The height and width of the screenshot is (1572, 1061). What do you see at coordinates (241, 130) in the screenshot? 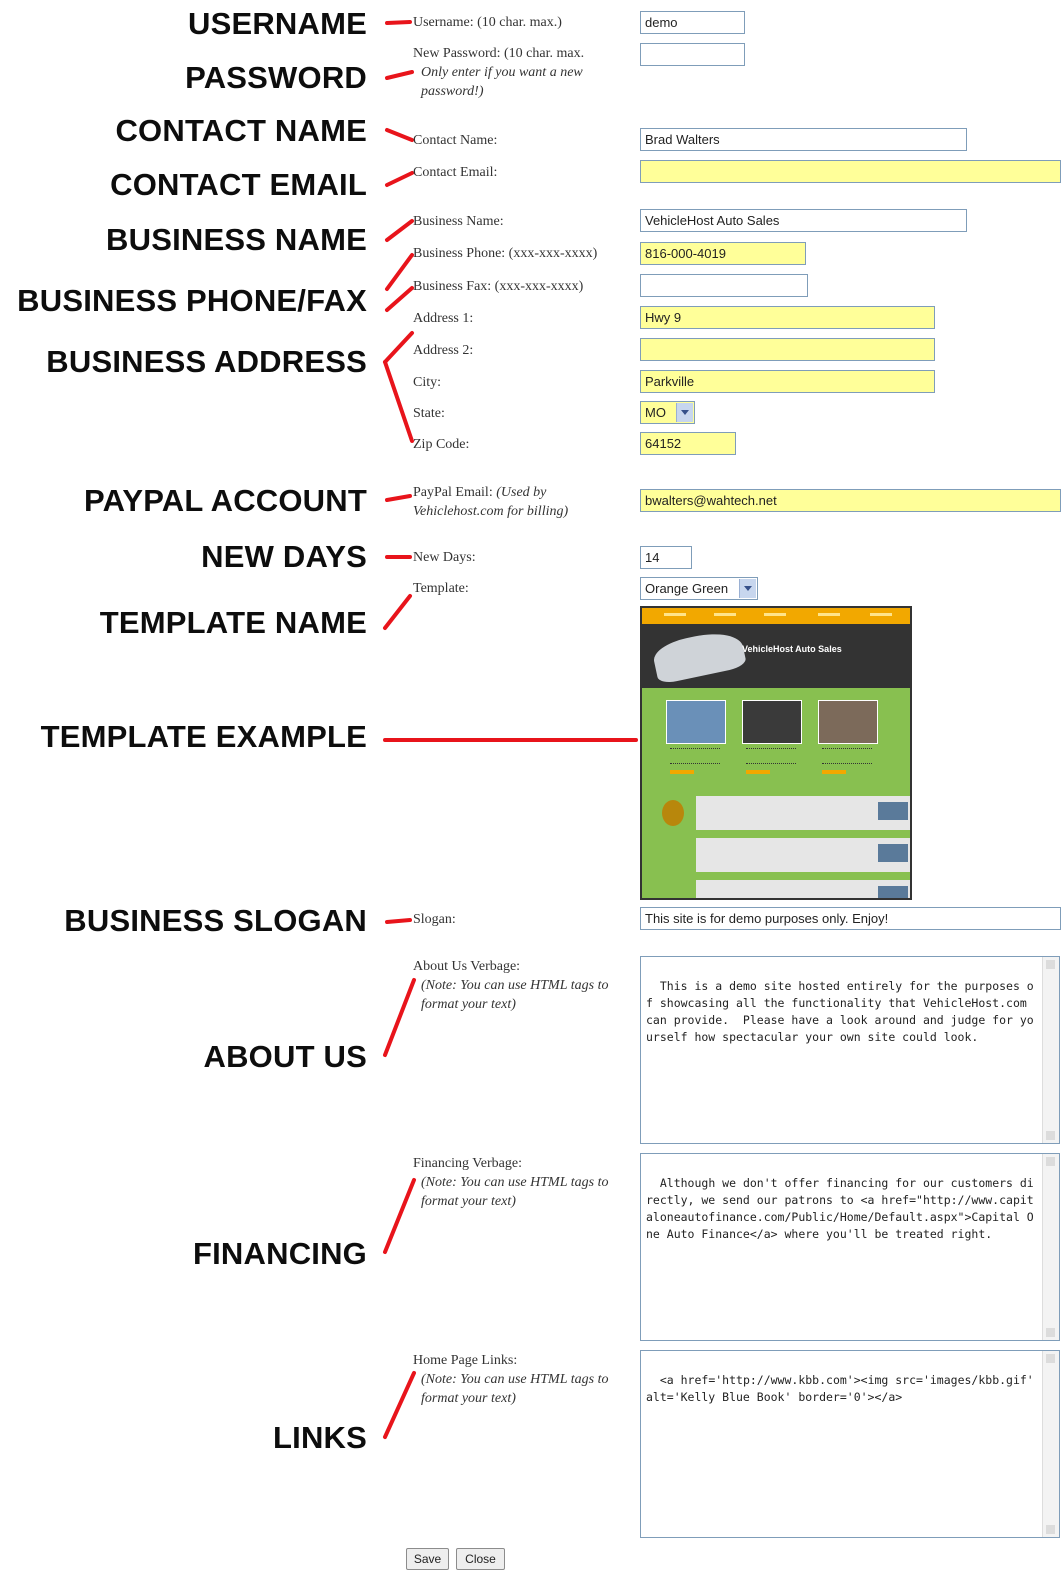
I see `callout-contact-name: CONTACT NAME` at bounding box center [241, 130].